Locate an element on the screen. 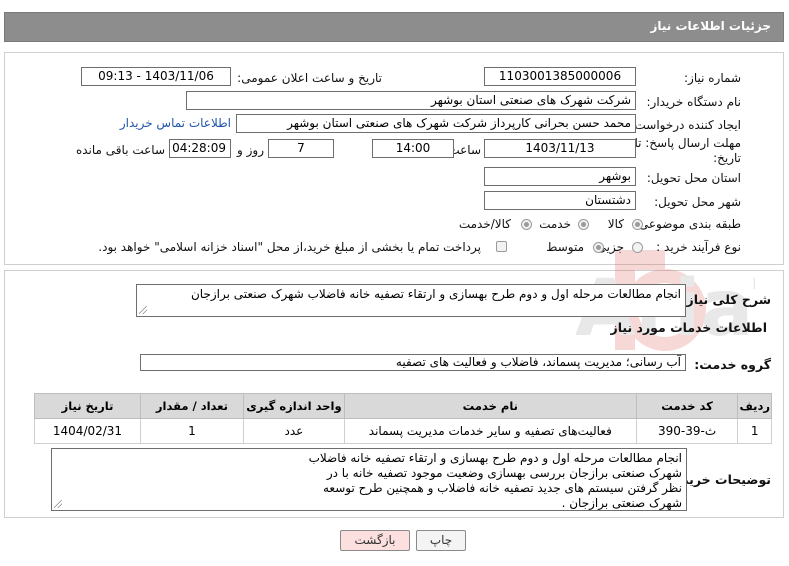  category-label: طبقه بندی موضوعی: is located at coordinates (687, 224).